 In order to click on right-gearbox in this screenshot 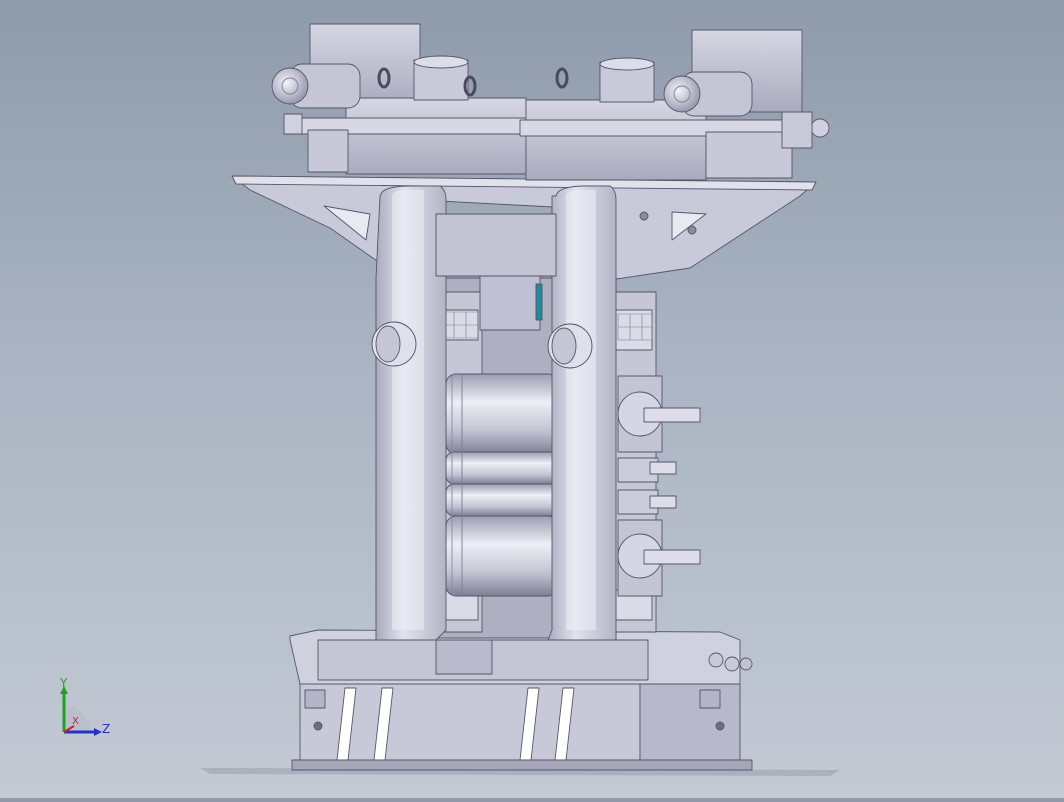, I will do `click(665, 105)`.